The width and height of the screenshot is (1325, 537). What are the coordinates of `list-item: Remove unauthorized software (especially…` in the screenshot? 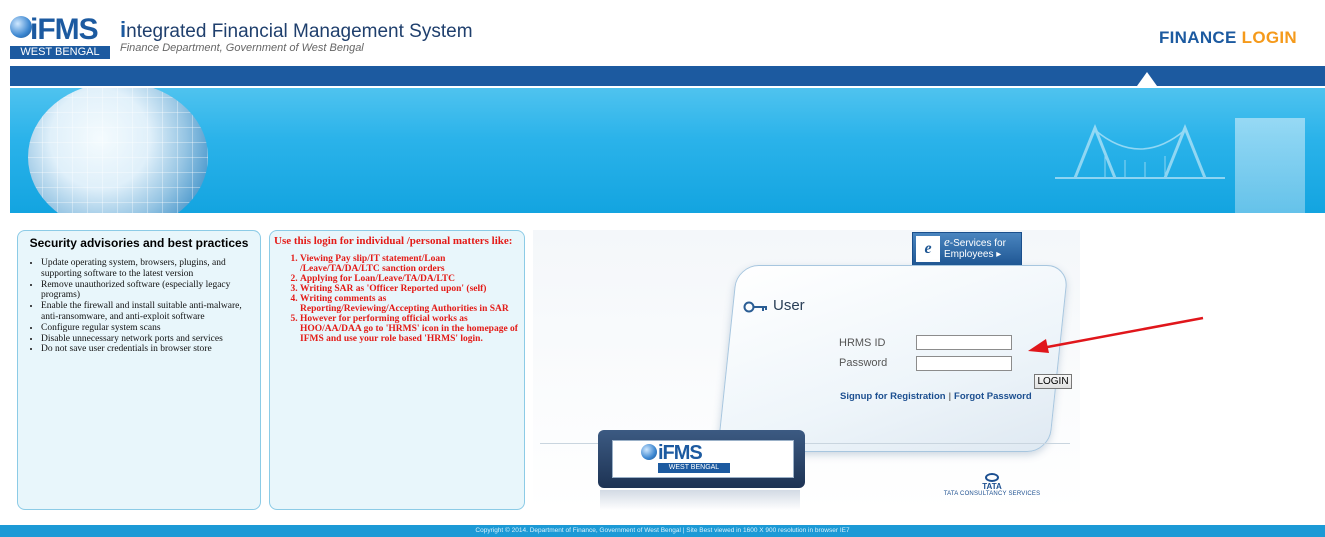 It's located at (150, 291).